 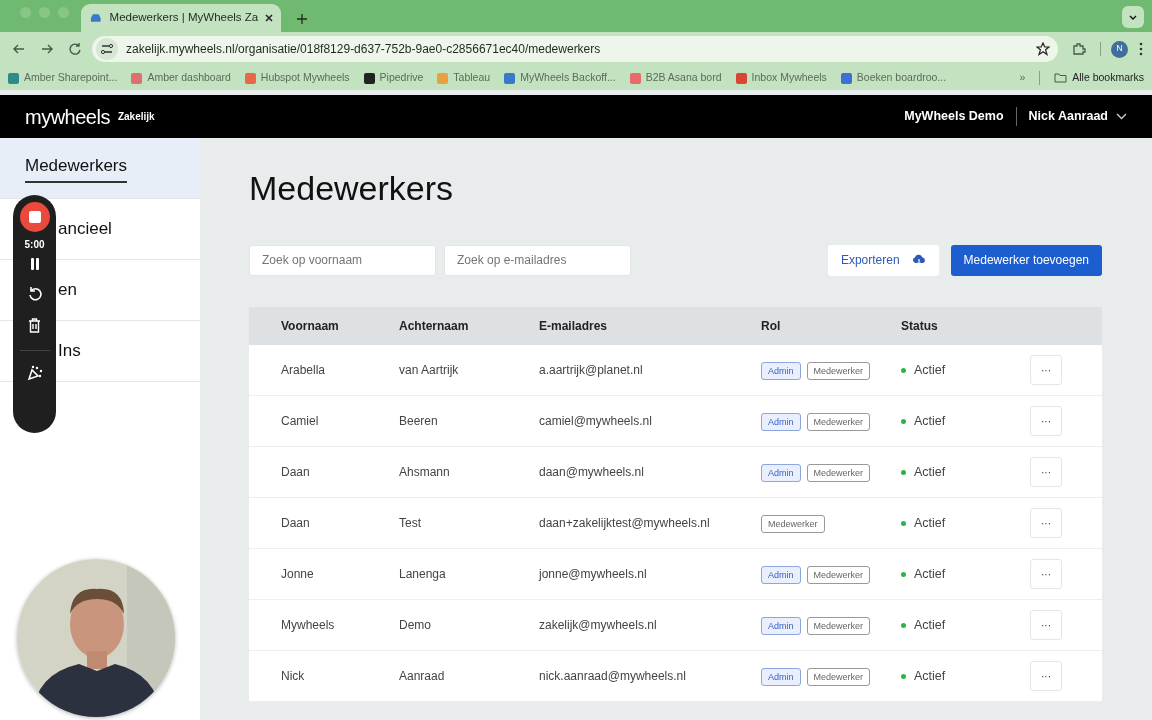 What do you see at coordinates (34, 325) in the screenshot?
I see `trash-icon` at bounding box center [34, 325].